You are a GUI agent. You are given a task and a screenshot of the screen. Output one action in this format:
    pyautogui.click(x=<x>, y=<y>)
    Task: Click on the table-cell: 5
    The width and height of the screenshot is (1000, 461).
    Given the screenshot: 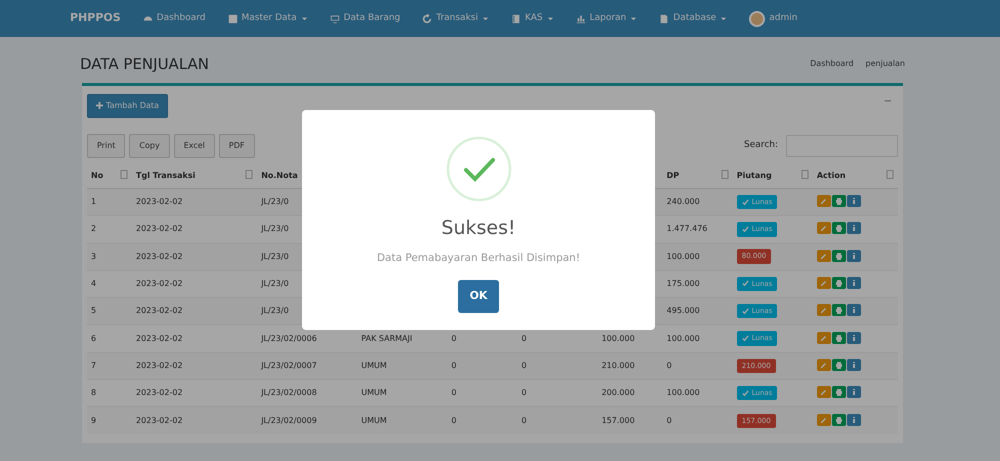 What is the action you would take?
    pyautogui.click(x=93, y=311)
    